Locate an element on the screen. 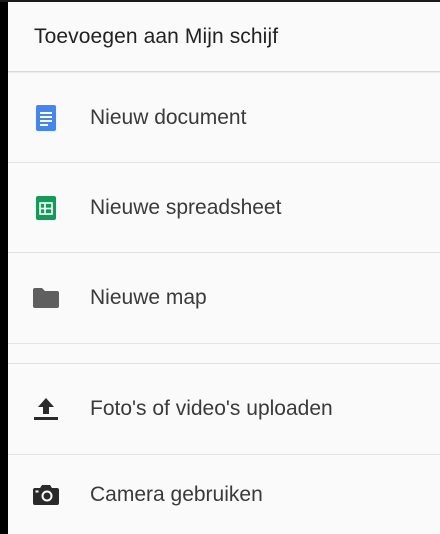 This screenshot has width=440, height=534. window-edge is located at coordinates (4, 267).